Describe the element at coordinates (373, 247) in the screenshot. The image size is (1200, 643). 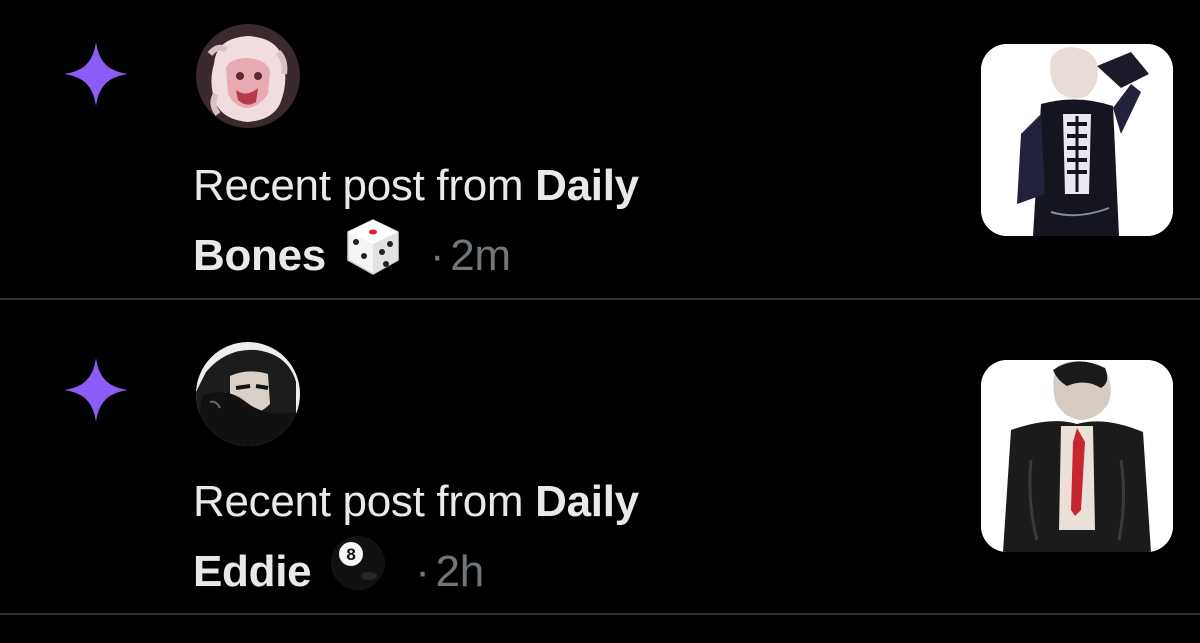
I see `game-die-icon` at that location.